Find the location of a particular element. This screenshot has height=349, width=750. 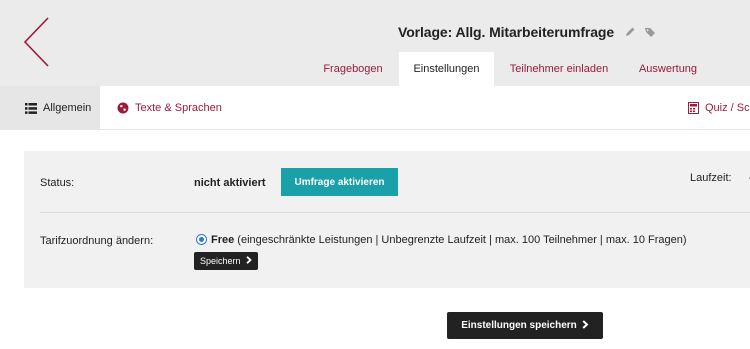

save-settings-label: Einstellungen speichern is located at coordinates (519, 325).